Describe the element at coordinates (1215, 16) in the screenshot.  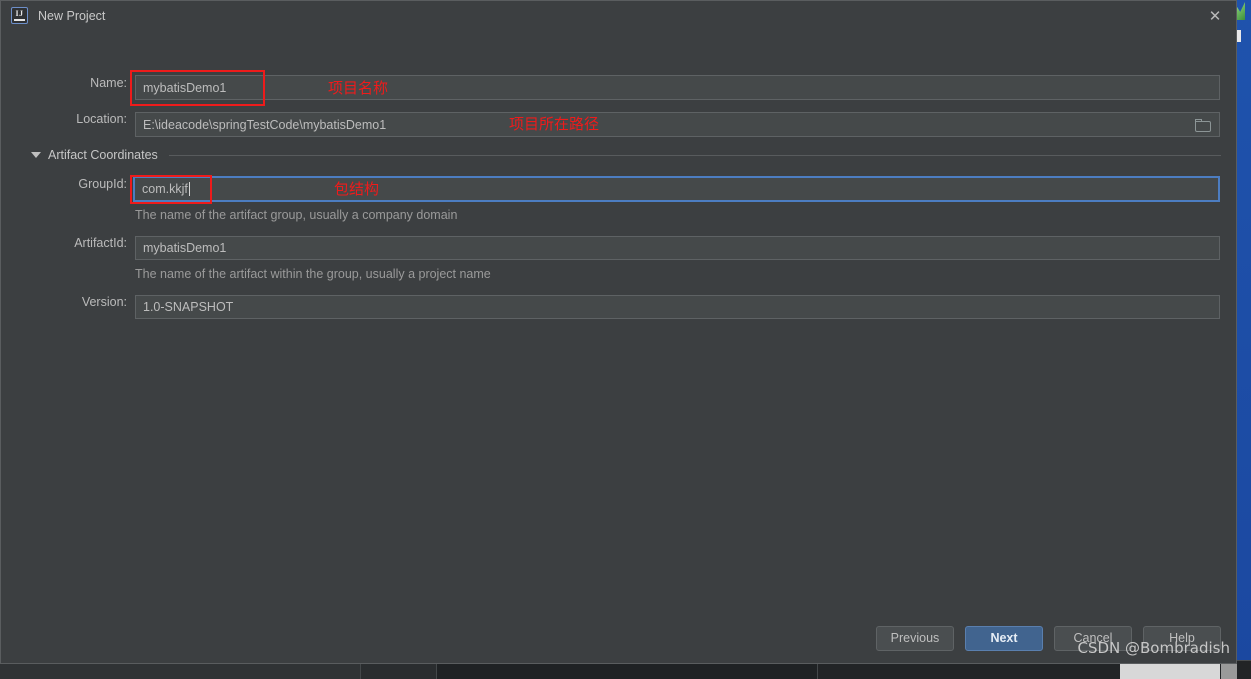
I see `close-icon: ✕` at that location.